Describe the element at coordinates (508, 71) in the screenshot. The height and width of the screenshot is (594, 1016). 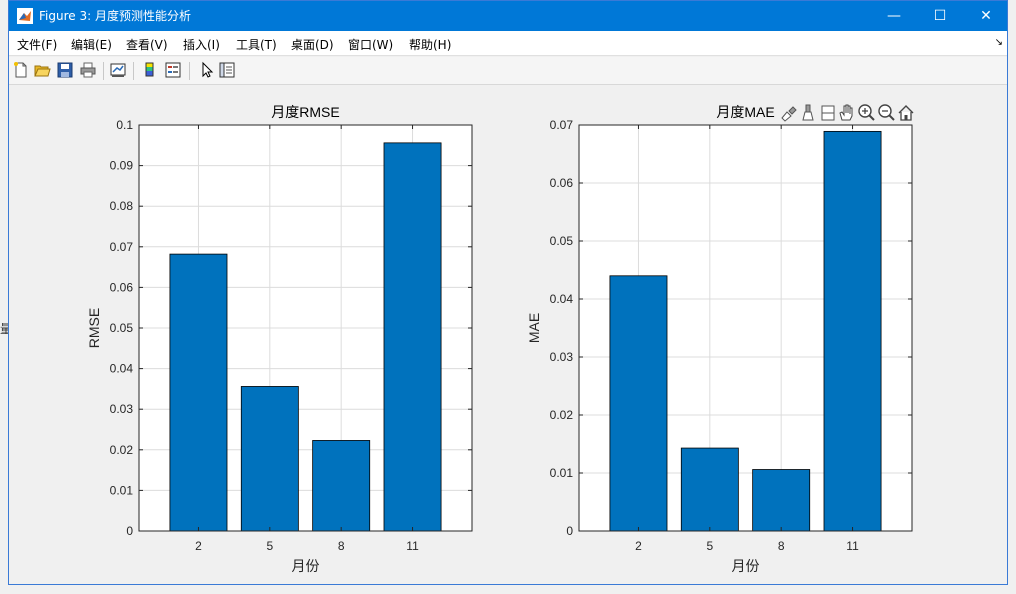
I see `figure-toolbar` at that location.